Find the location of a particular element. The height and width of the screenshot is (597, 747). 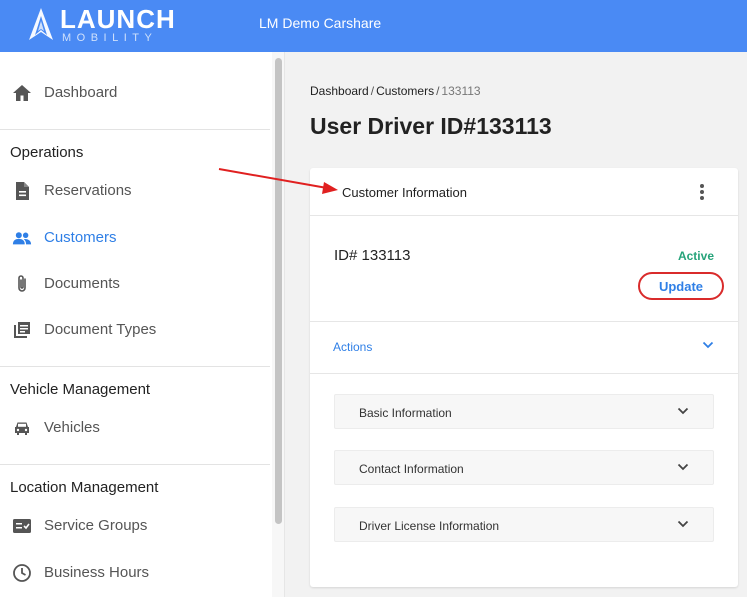

document-icon is located at coordinates (22, 191).